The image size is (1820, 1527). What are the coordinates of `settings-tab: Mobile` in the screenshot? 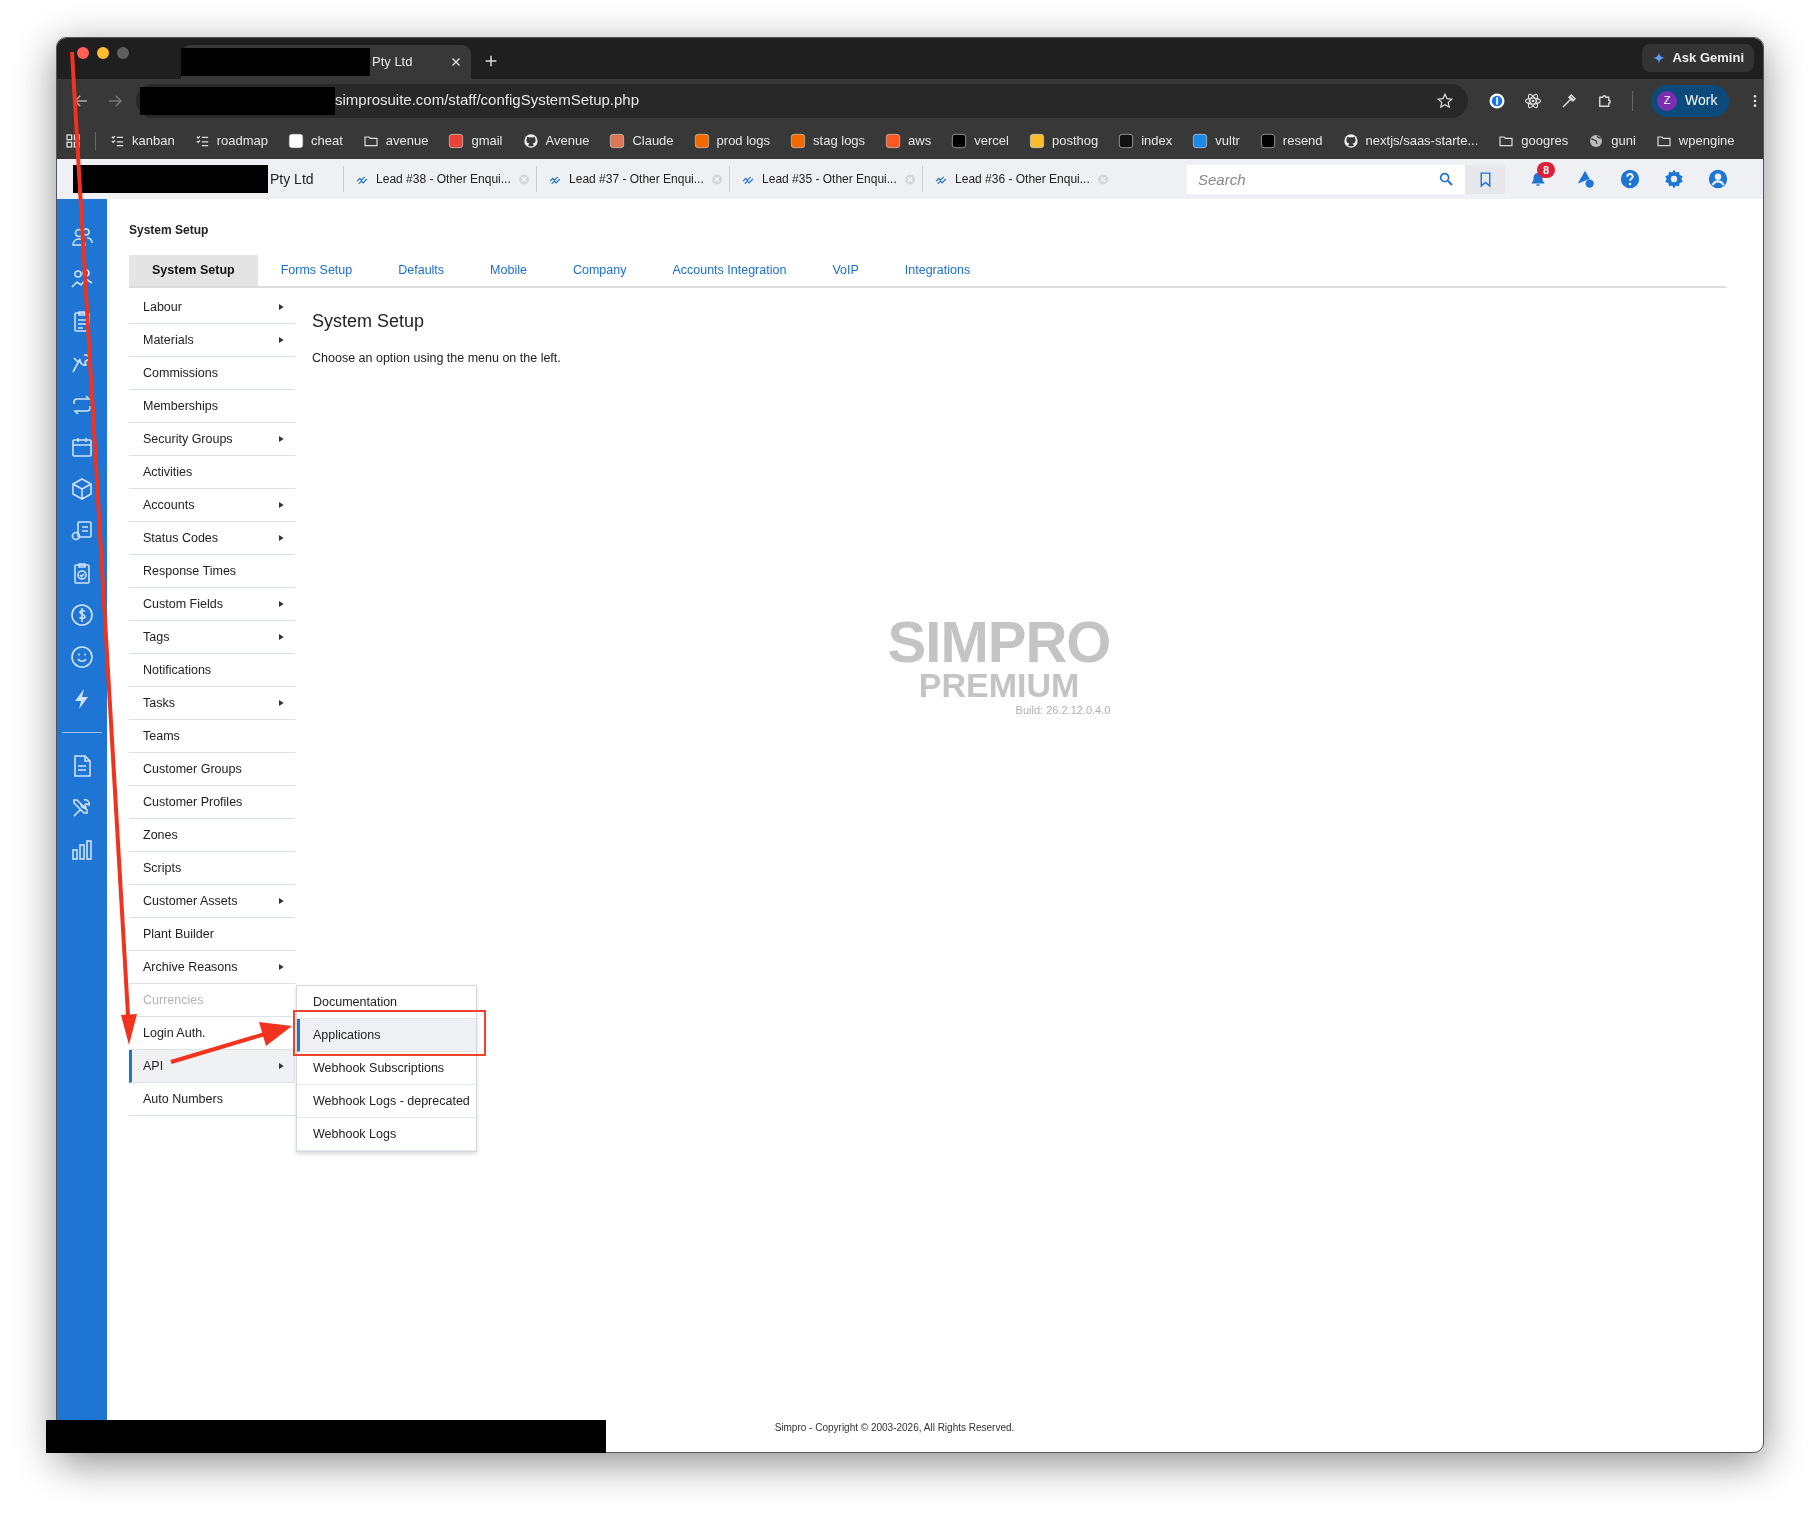 It's located at (508, 270).